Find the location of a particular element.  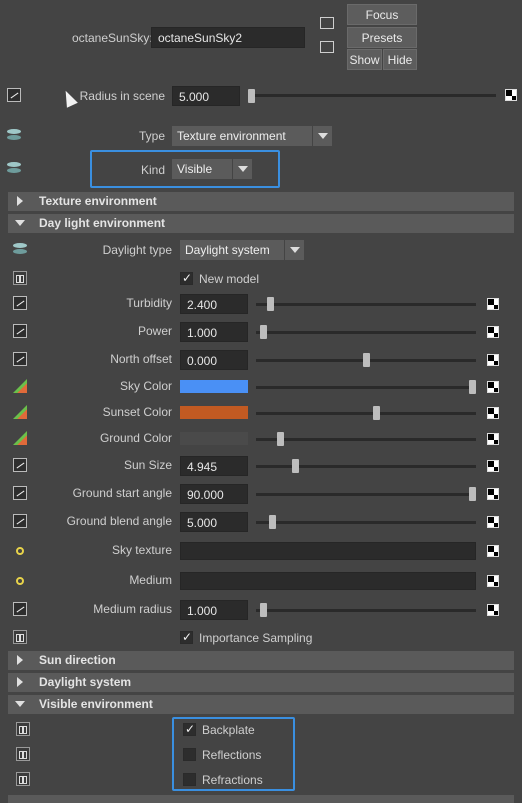

presets-button: Presets is located at coordinates (382, 37).